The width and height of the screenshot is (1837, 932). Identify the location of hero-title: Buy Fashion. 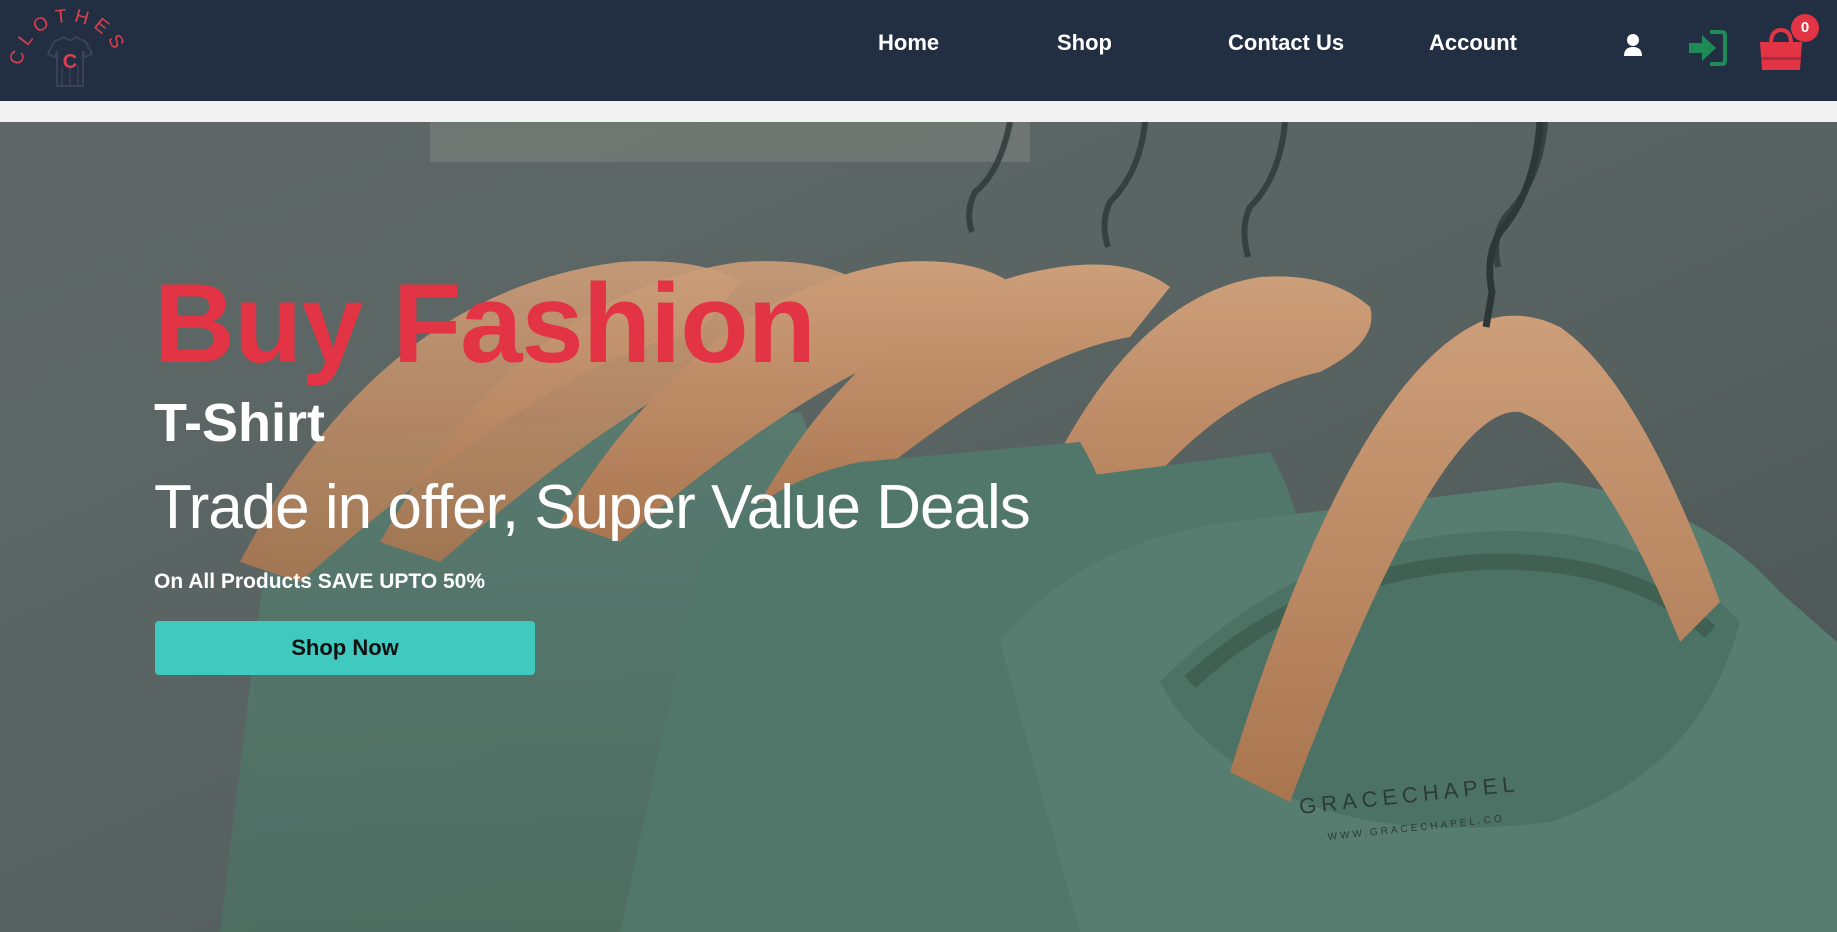
(485, 323).